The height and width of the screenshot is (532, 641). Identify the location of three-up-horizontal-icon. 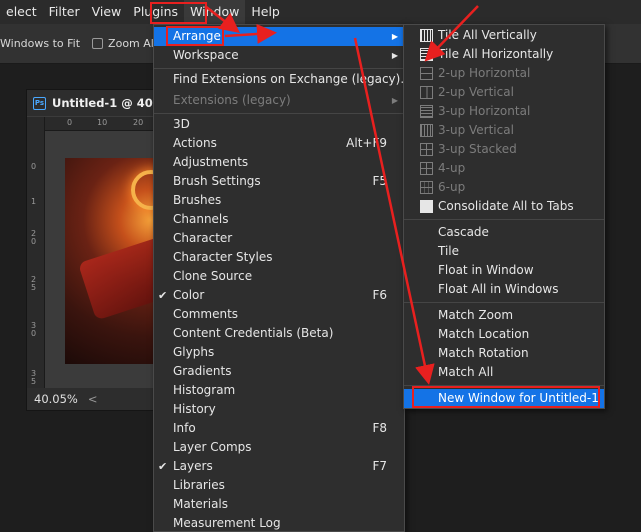
(426, 111).